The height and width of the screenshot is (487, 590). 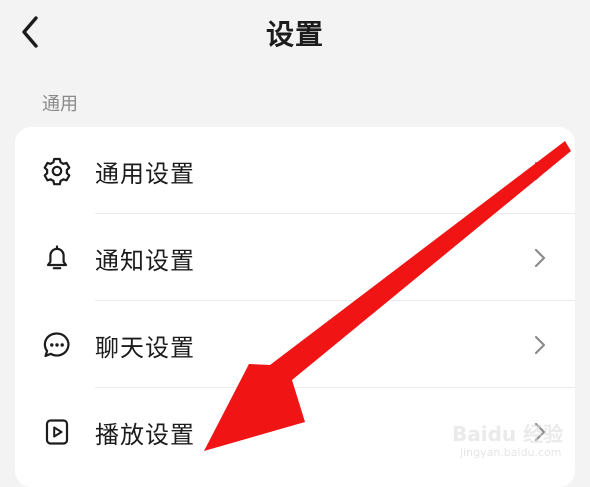 I want to click on settings-item-label: 聊天设置, so click(x=145, y=348).